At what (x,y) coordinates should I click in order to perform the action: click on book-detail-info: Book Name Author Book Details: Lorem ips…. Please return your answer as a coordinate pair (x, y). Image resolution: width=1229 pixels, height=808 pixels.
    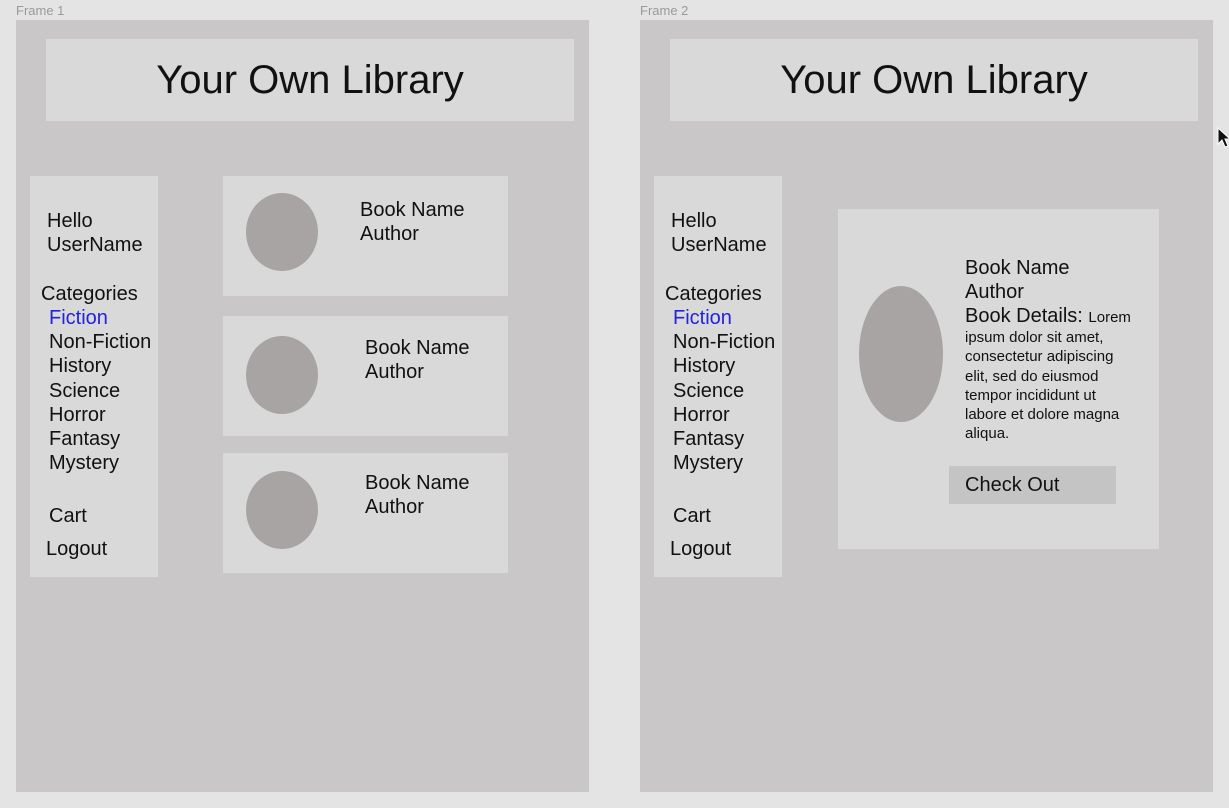
    Looking at the image, I should click on (1055, 350).